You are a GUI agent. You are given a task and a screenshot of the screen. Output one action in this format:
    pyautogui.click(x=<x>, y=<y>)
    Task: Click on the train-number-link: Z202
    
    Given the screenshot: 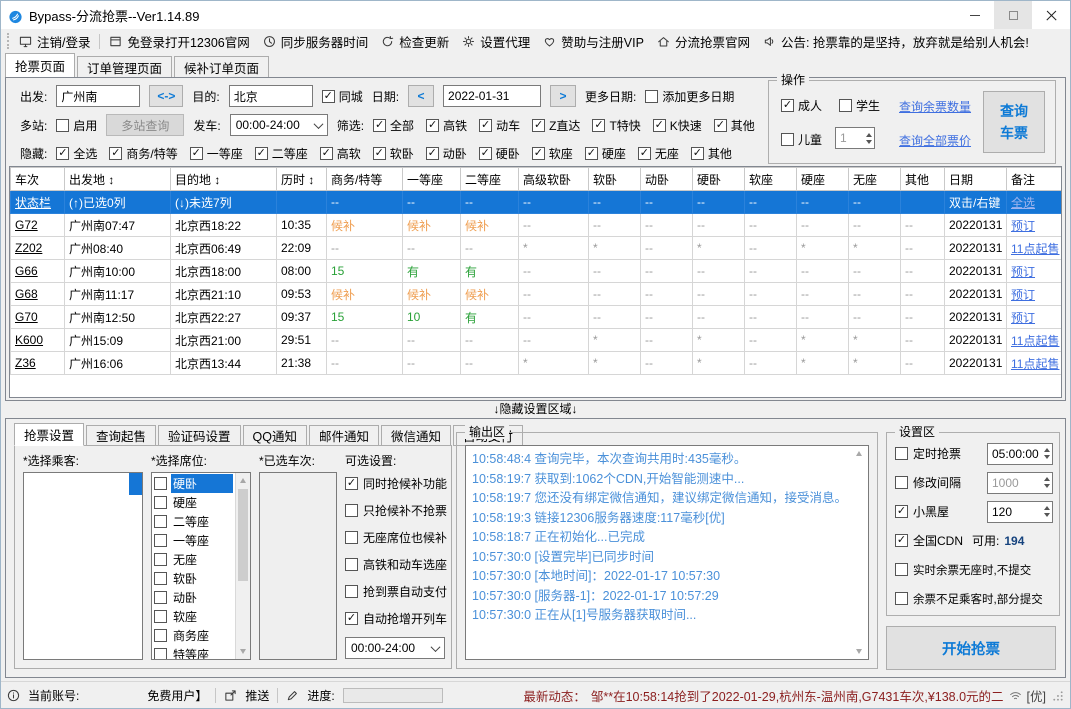 What is the action you would take?
    pyautogui.click(x=28, y=248)
    